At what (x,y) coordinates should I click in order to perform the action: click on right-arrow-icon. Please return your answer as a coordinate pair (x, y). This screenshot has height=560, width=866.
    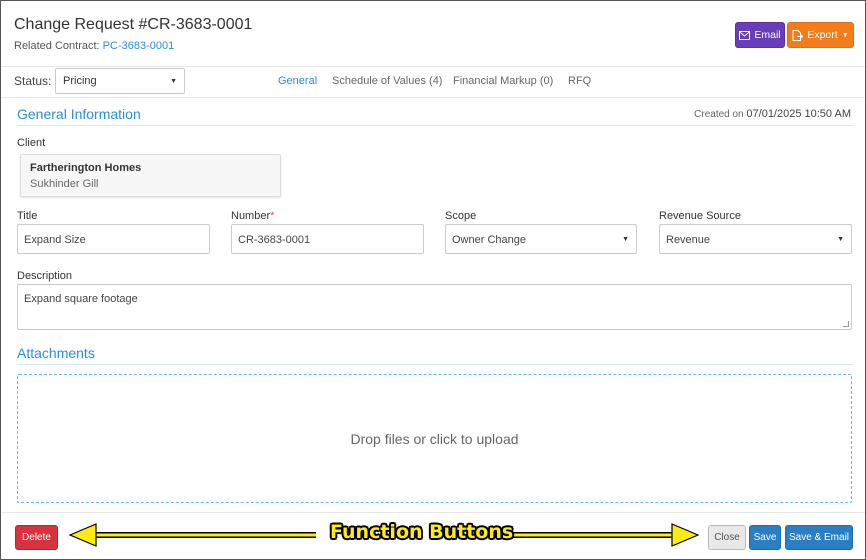
    Looking at the image, I should click on (606, 535).